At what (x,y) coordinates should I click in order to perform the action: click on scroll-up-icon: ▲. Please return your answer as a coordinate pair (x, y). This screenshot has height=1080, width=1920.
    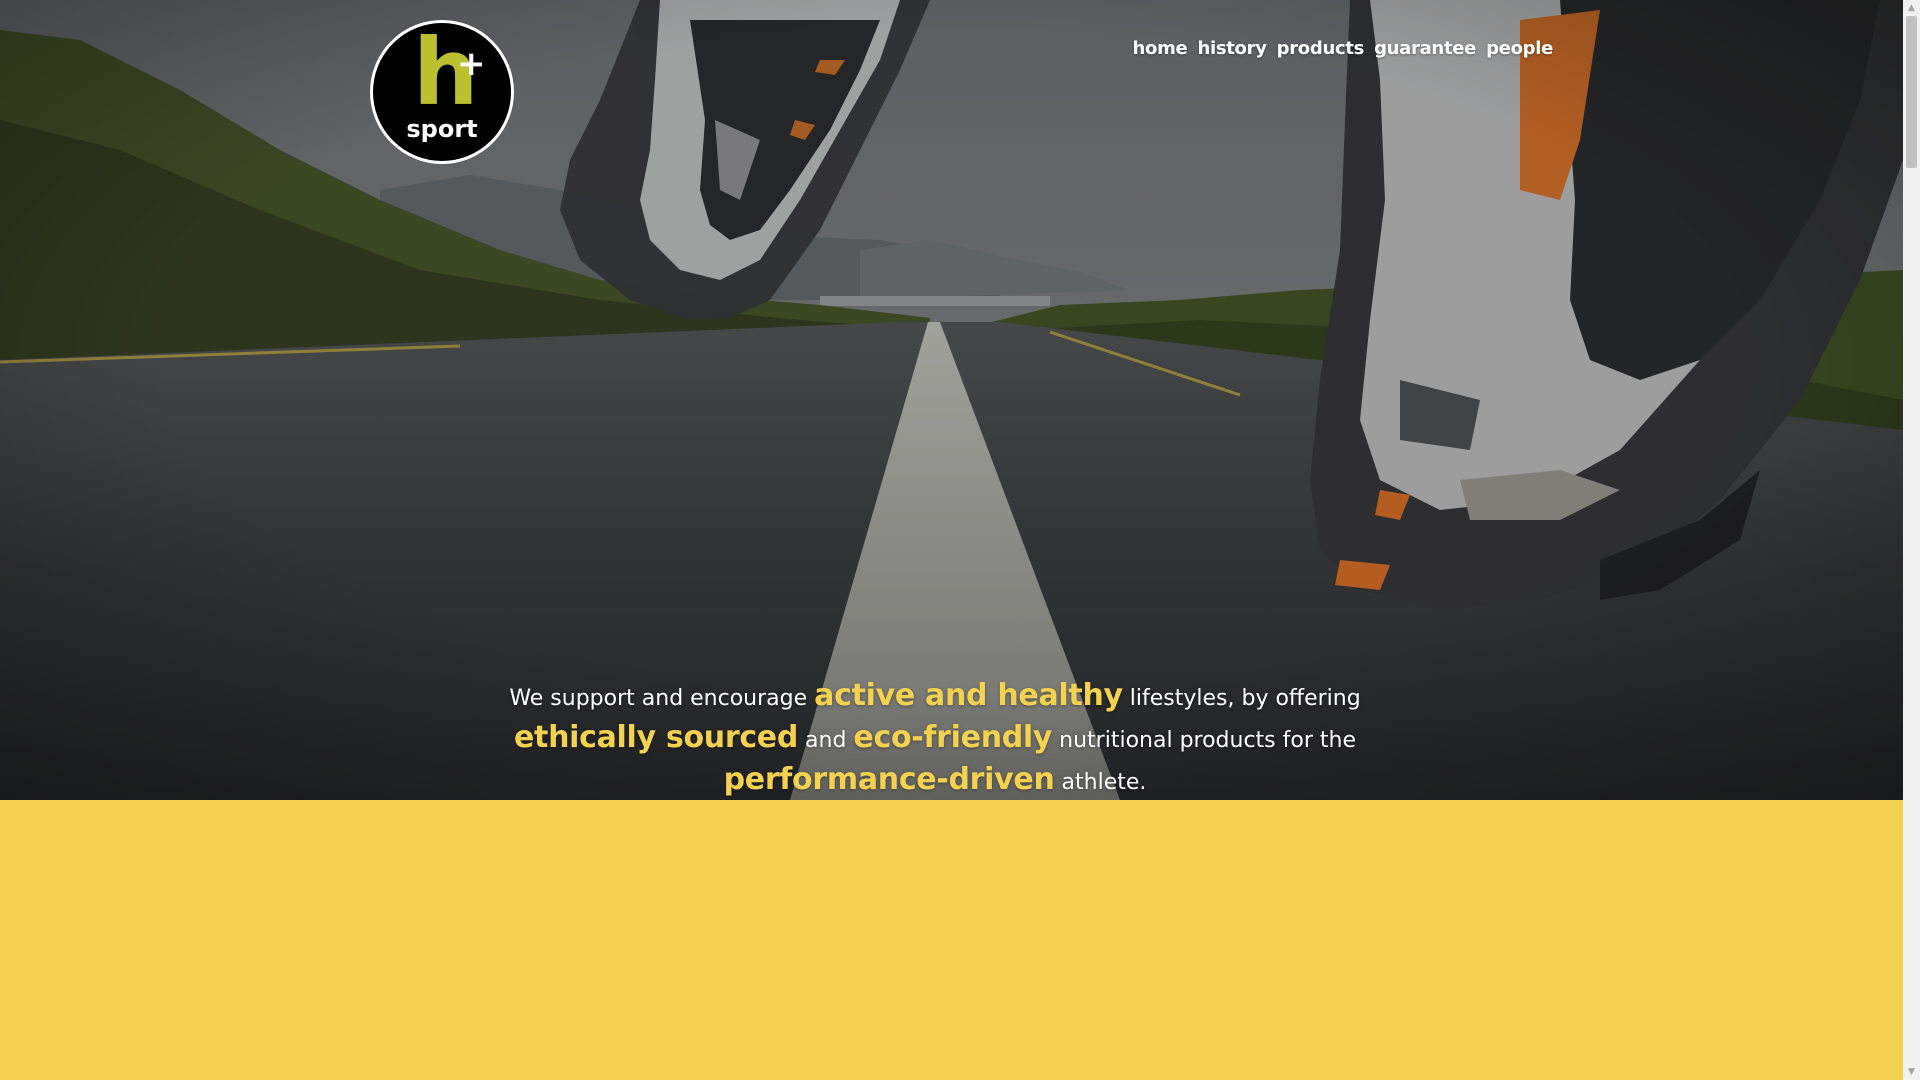
    Looking at the image, I should click on (1911, 8).